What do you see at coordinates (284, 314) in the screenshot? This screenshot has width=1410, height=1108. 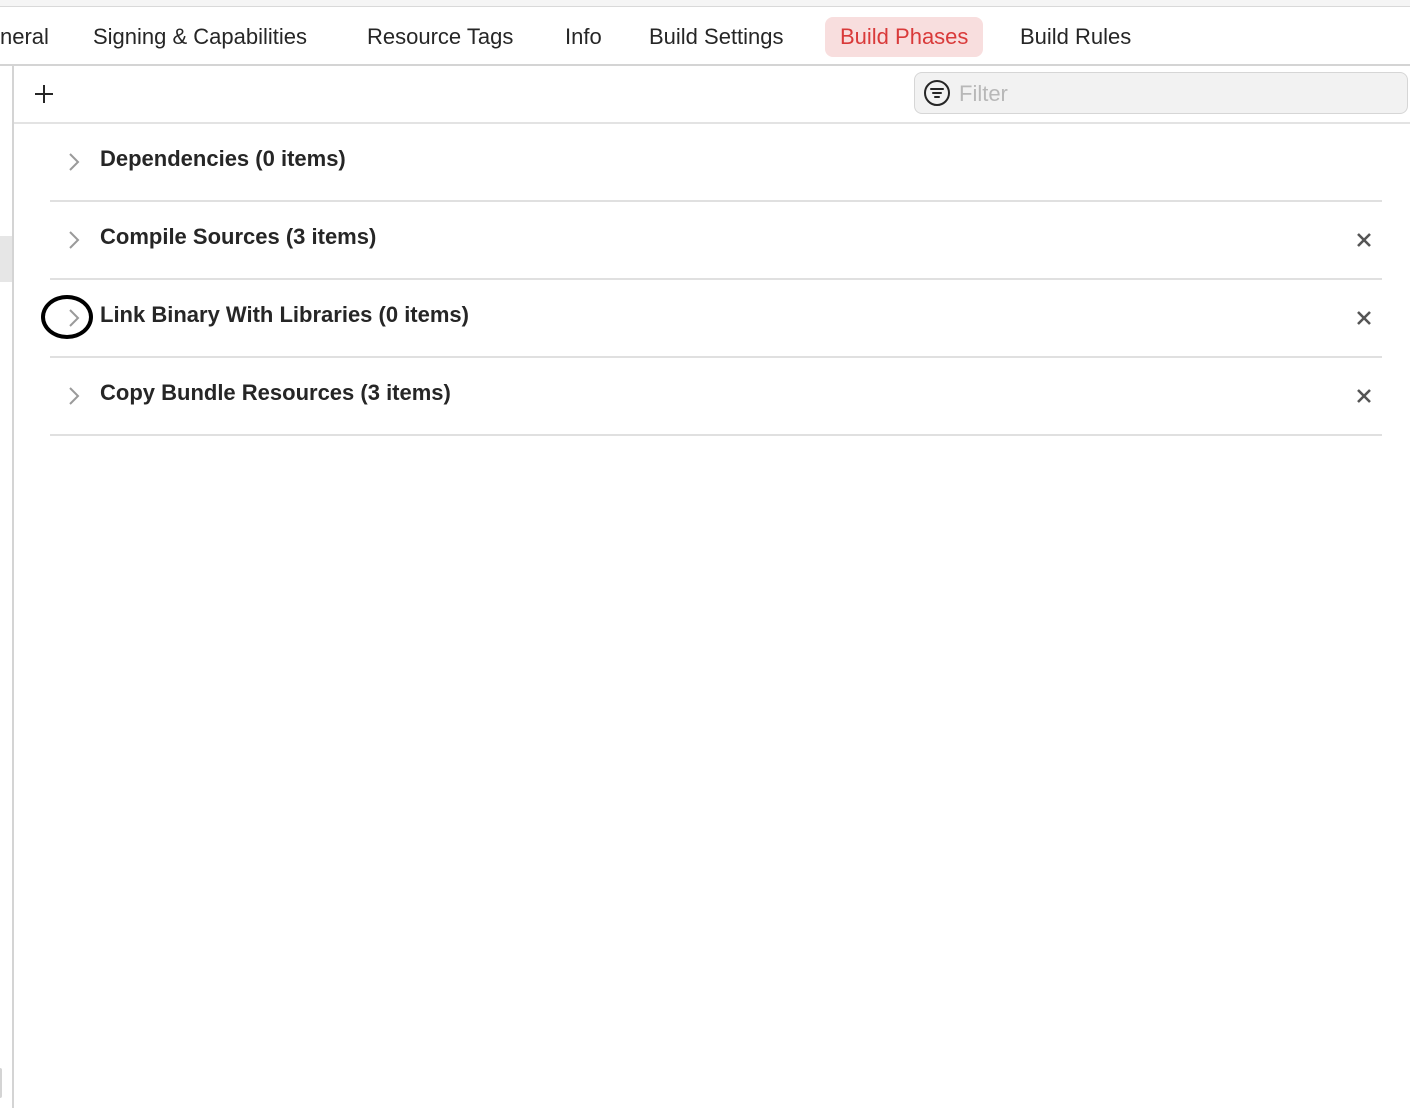 I see `phase-title: Link Binary With Libraries (0 items)` at bounding box center [284, 314].